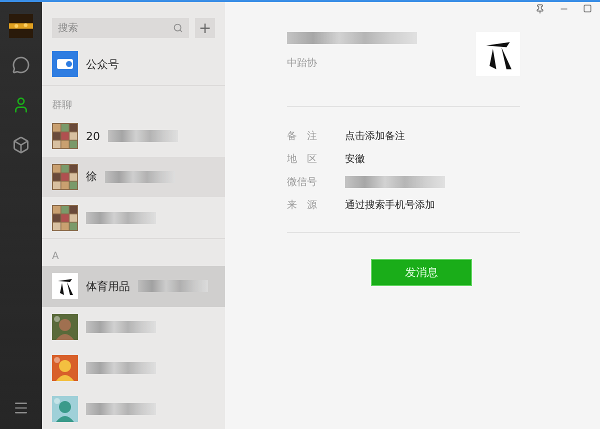  Describe the element at coordinates (587, 8) in the screenshot. I see `maximize-icon` at that location.